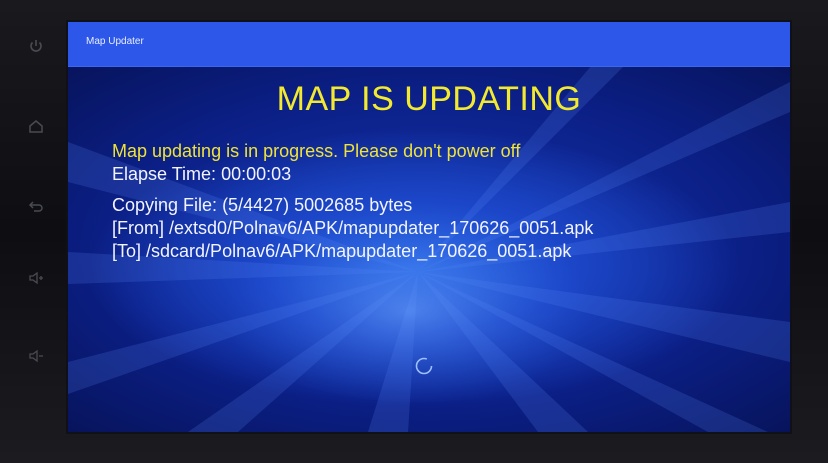  Describe the element at coordinates (165, 205) in the screenshot. I see `copying-file-label: Copying File:` at that location.